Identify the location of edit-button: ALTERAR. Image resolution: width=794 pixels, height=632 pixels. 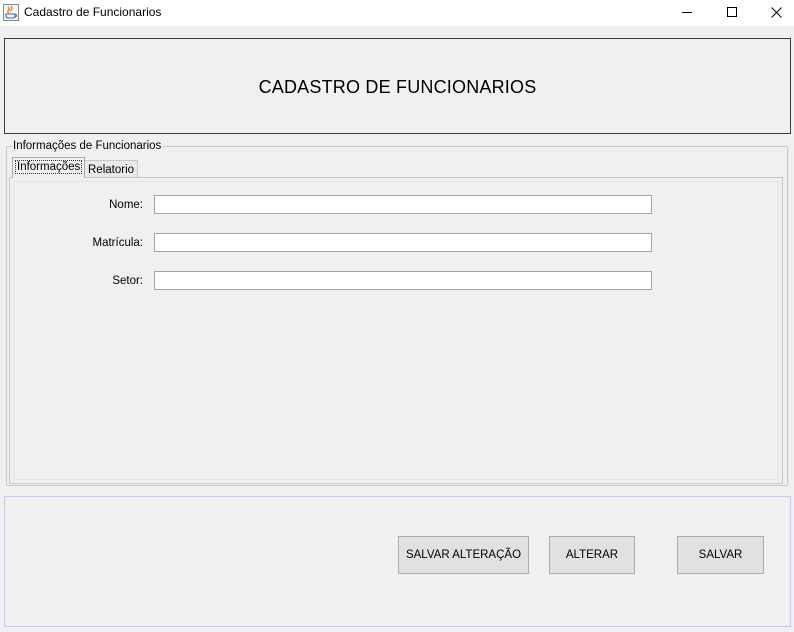
(592, 555).